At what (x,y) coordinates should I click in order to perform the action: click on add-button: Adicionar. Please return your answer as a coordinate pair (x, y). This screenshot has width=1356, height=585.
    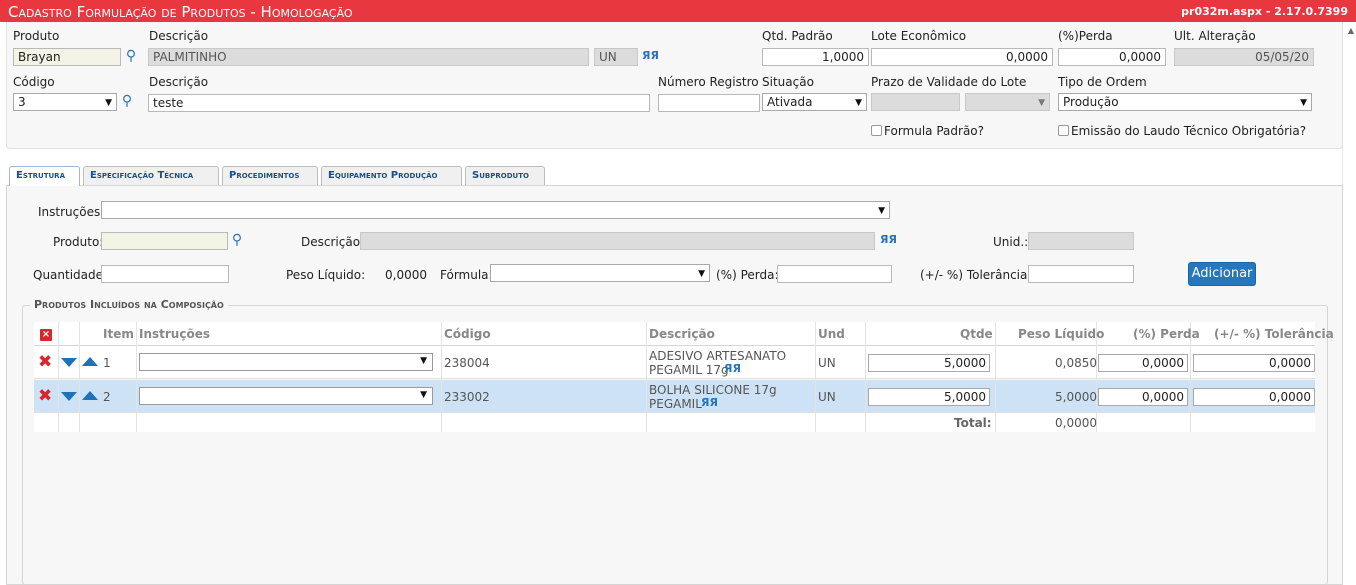
    Looking at the image, I should click on (1222, 274).